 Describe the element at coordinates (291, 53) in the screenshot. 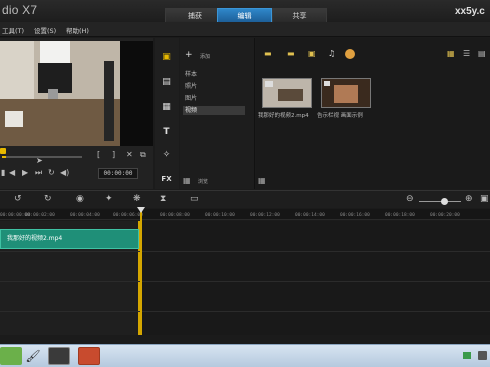

I see `video-filter-icon: ▬` at that location.